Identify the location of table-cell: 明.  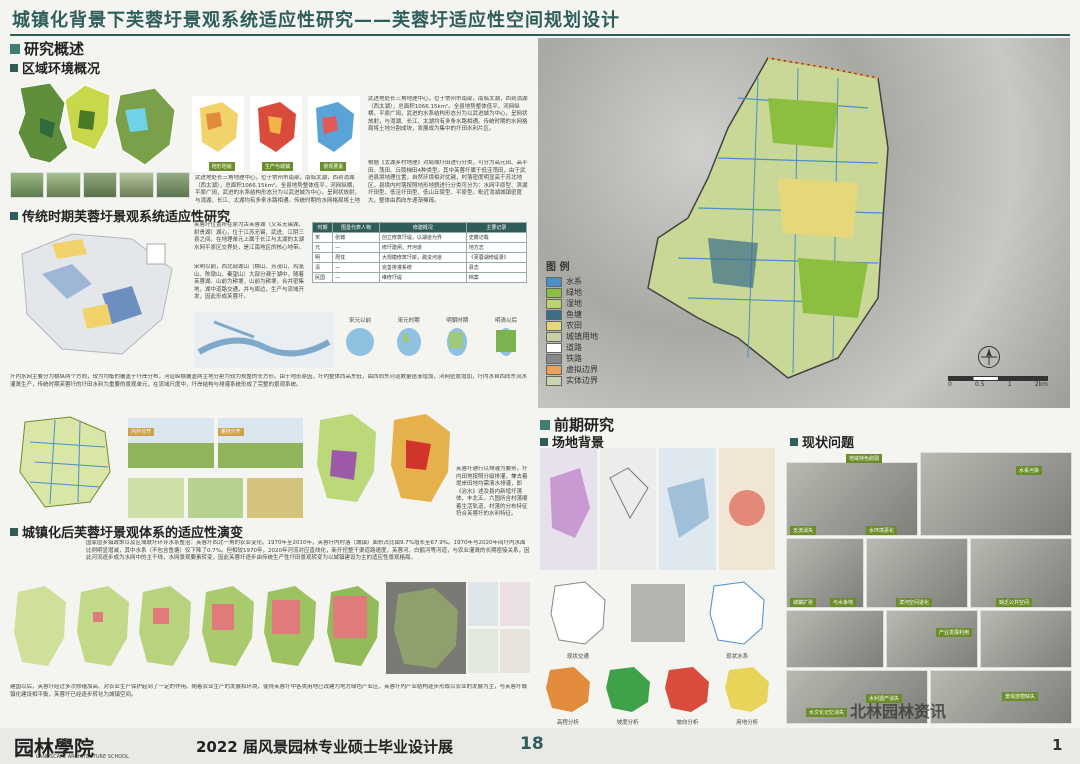
(322, 257).